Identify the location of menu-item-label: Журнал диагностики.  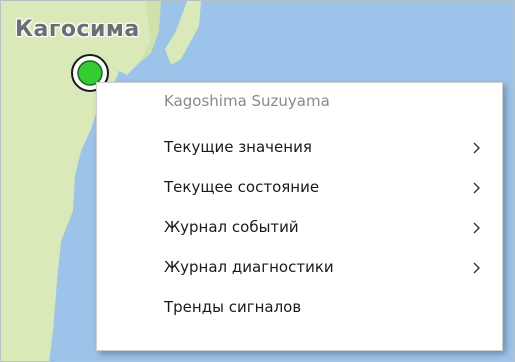
(249, 267).